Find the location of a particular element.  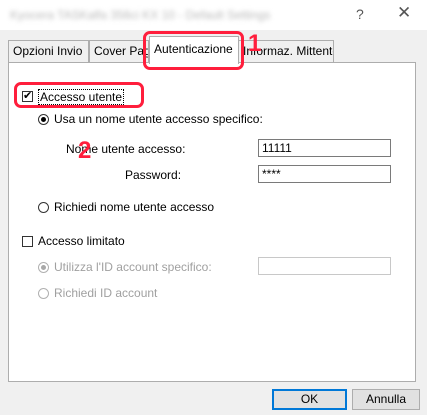

richiedi-id-label: Richiedi ID account is located at coordinates (106, 293).